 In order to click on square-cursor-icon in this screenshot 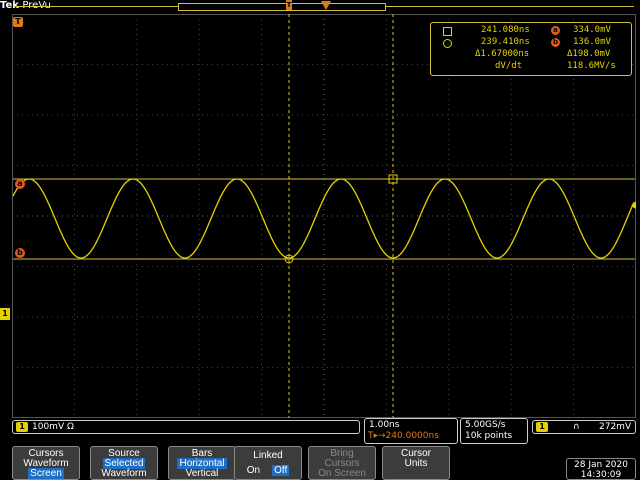, I will do `click(447, 31)`.